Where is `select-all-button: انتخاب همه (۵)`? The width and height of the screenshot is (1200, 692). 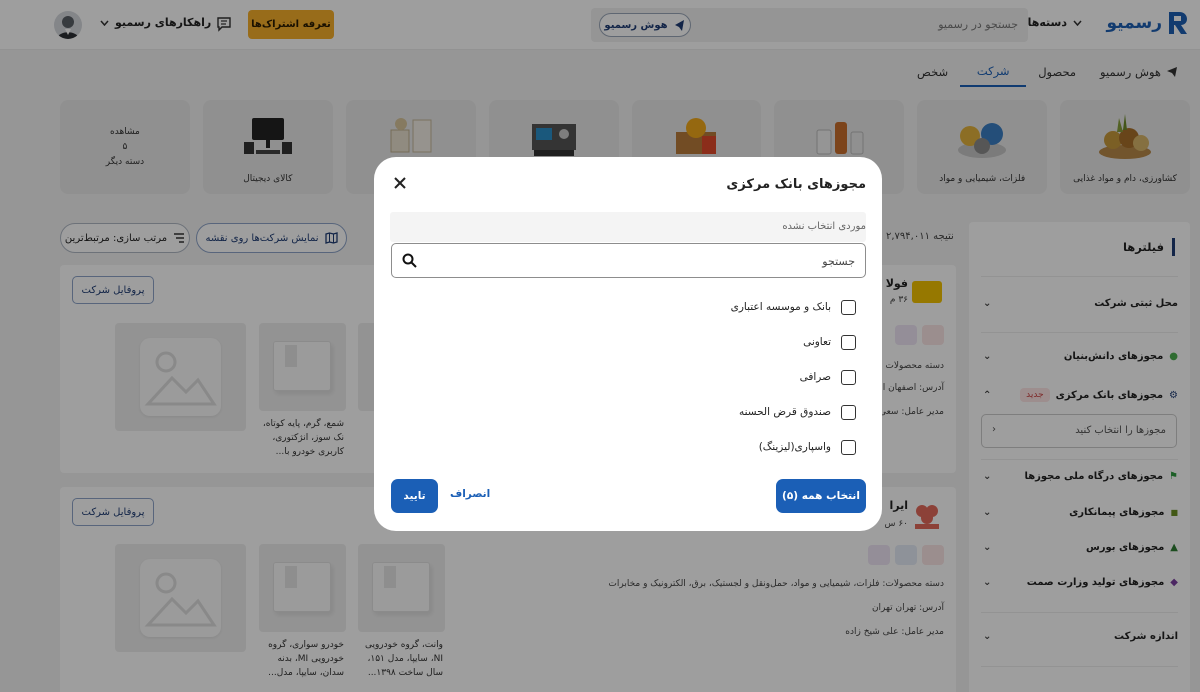 select-all-button: انتخاب همه (۵) is located at coordinates (821, 496).